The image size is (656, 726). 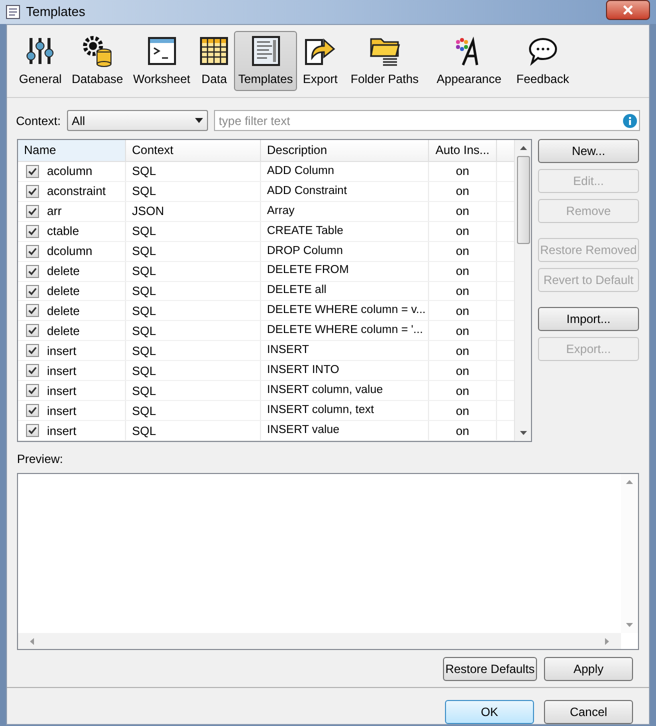 What do you see at coordinates (193, 150) in the screenshot?
I see `column-header: Context` at bounding box center [193, 150].